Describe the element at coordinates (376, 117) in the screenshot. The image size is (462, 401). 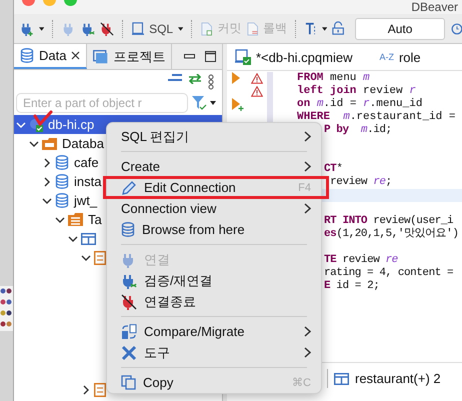
I see `code-line: WHERE m.restaurant_id =` at that location.